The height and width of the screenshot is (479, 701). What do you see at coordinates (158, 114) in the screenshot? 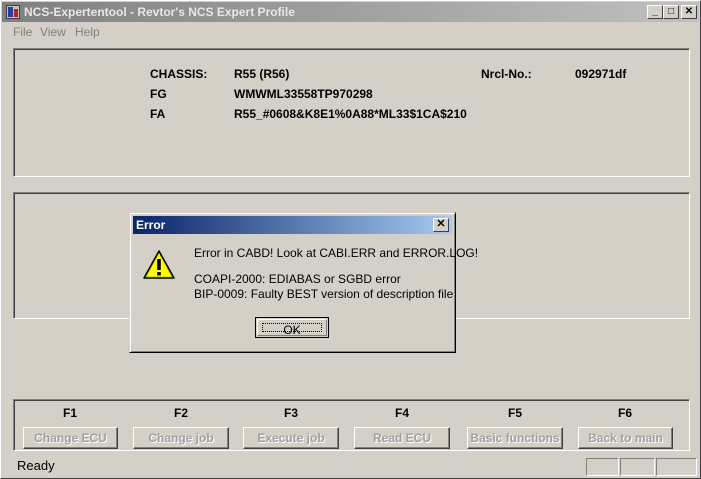
I see `fa-label: FA` at bounding box center [158, 114].